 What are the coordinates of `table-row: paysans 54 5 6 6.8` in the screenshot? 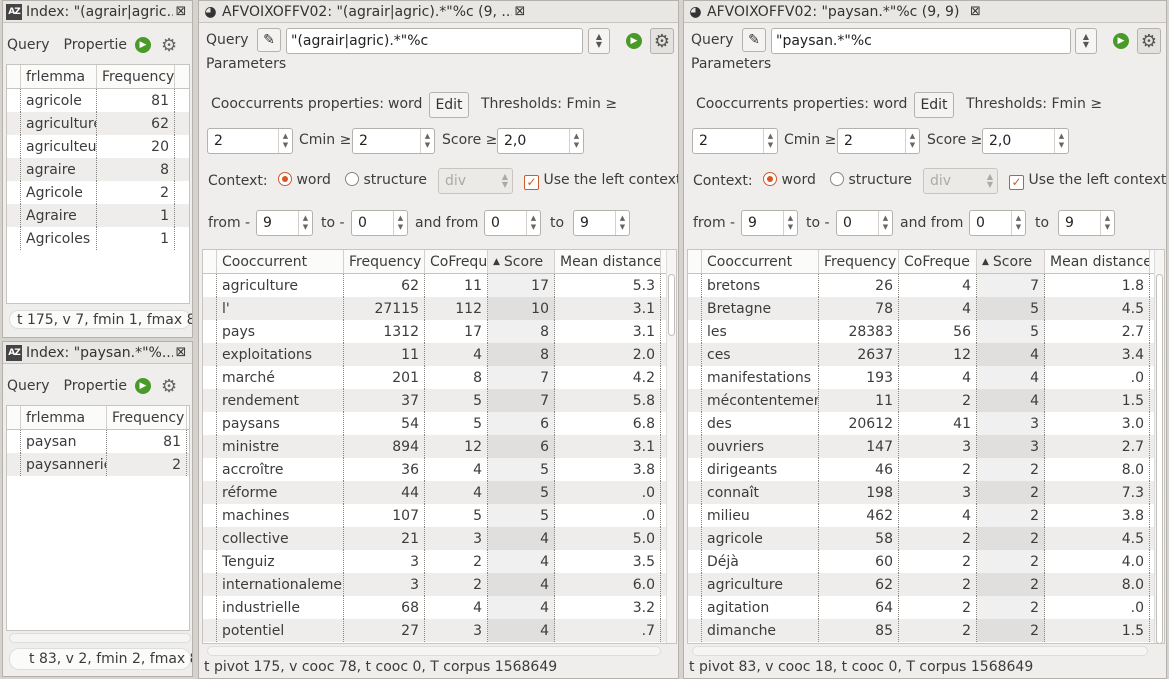 It's located at (439, 423).